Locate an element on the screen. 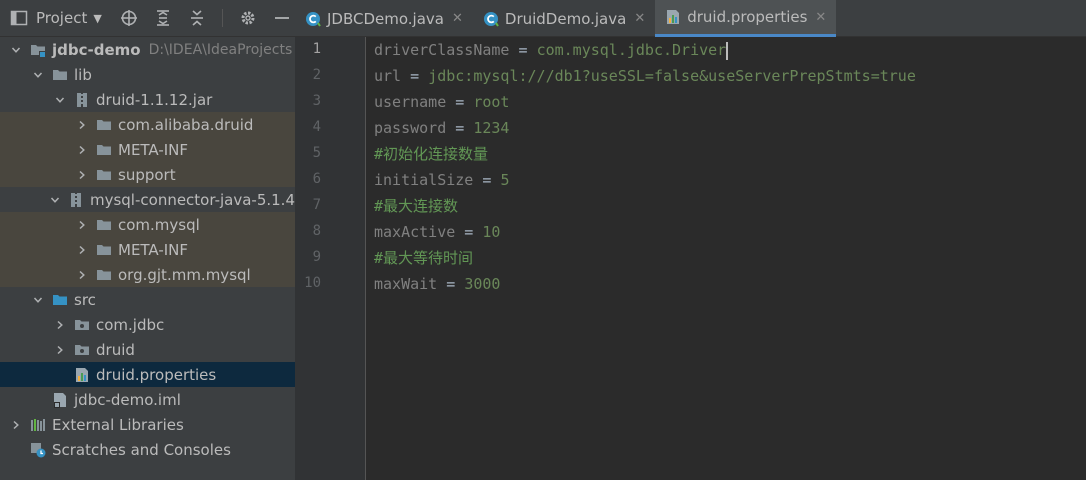 The width and height of the screenshot is (1086, 480). line-number: 7 is located at coordinates (316, 205).